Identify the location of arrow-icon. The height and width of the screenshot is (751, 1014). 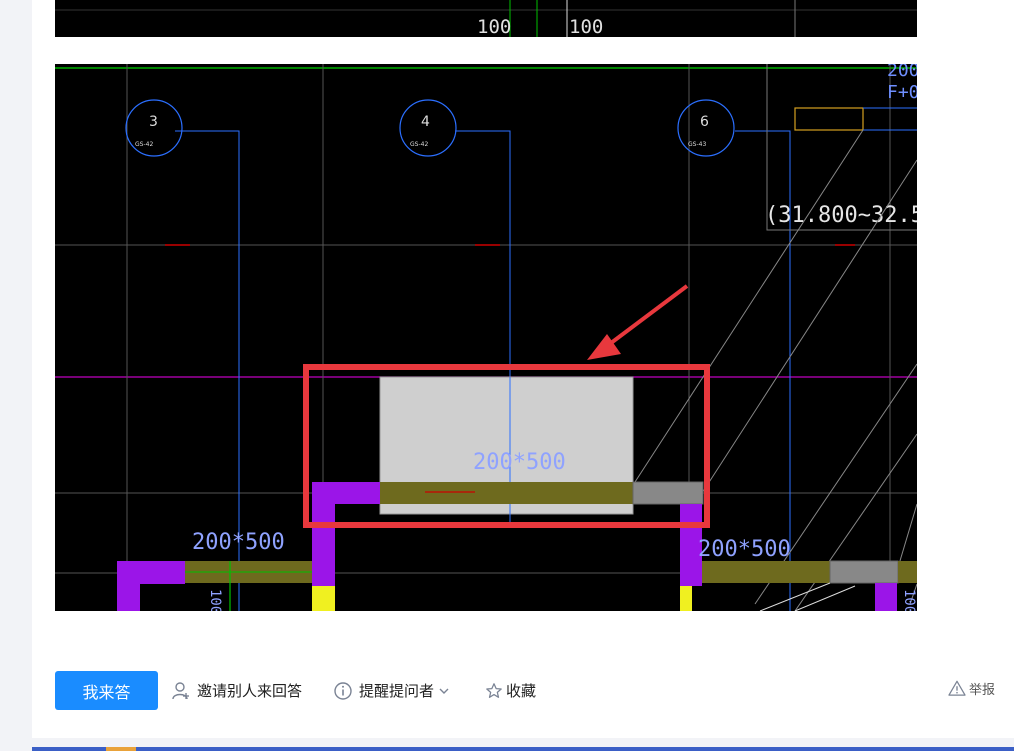
(638, 322).